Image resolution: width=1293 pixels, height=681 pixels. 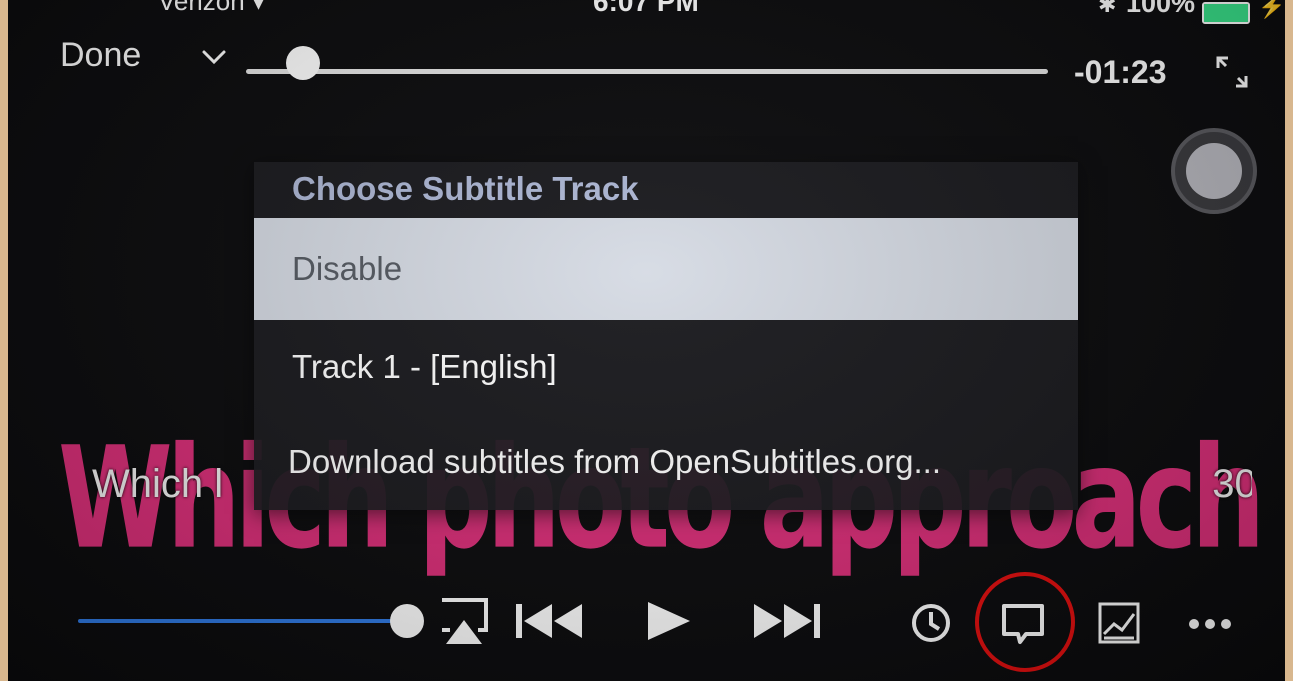 I want to click on battery-icon, so click(x=1226, y=13).